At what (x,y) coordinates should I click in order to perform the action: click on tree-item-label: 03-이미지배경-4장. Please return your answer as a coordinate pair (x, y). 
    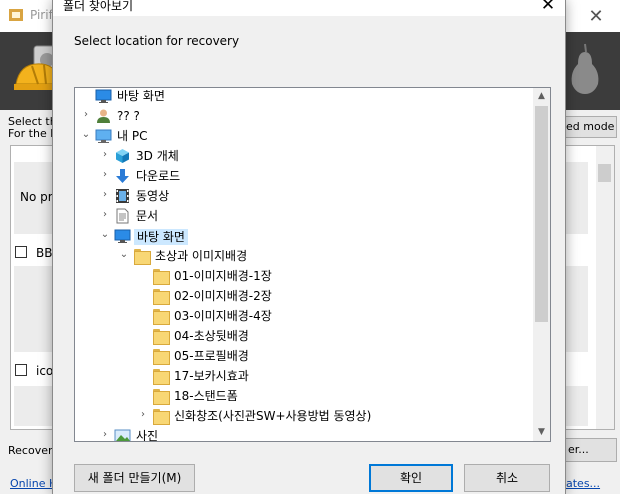
    Looking at the image, I should click on (223, 316).